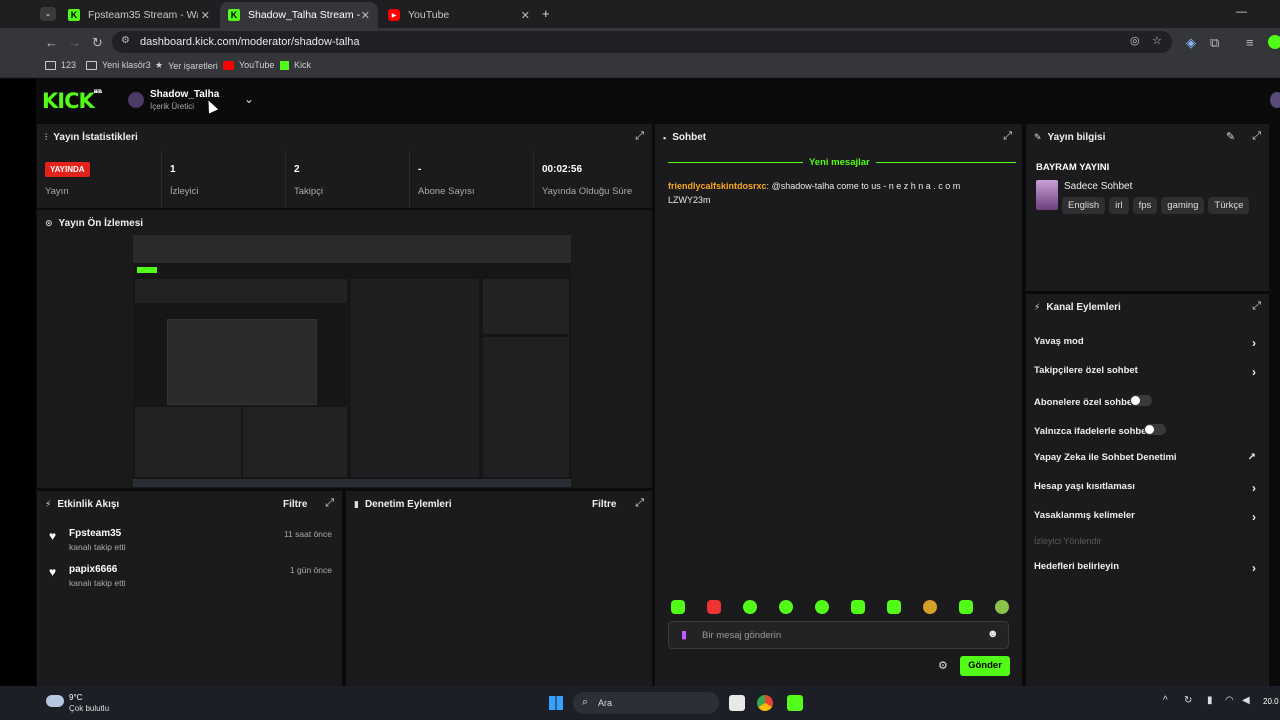  What do you see at coordinates (1157, 40) in the screenshot?
I see `bookmark-star-icon: ☆` at bounding box center [1157, 40].